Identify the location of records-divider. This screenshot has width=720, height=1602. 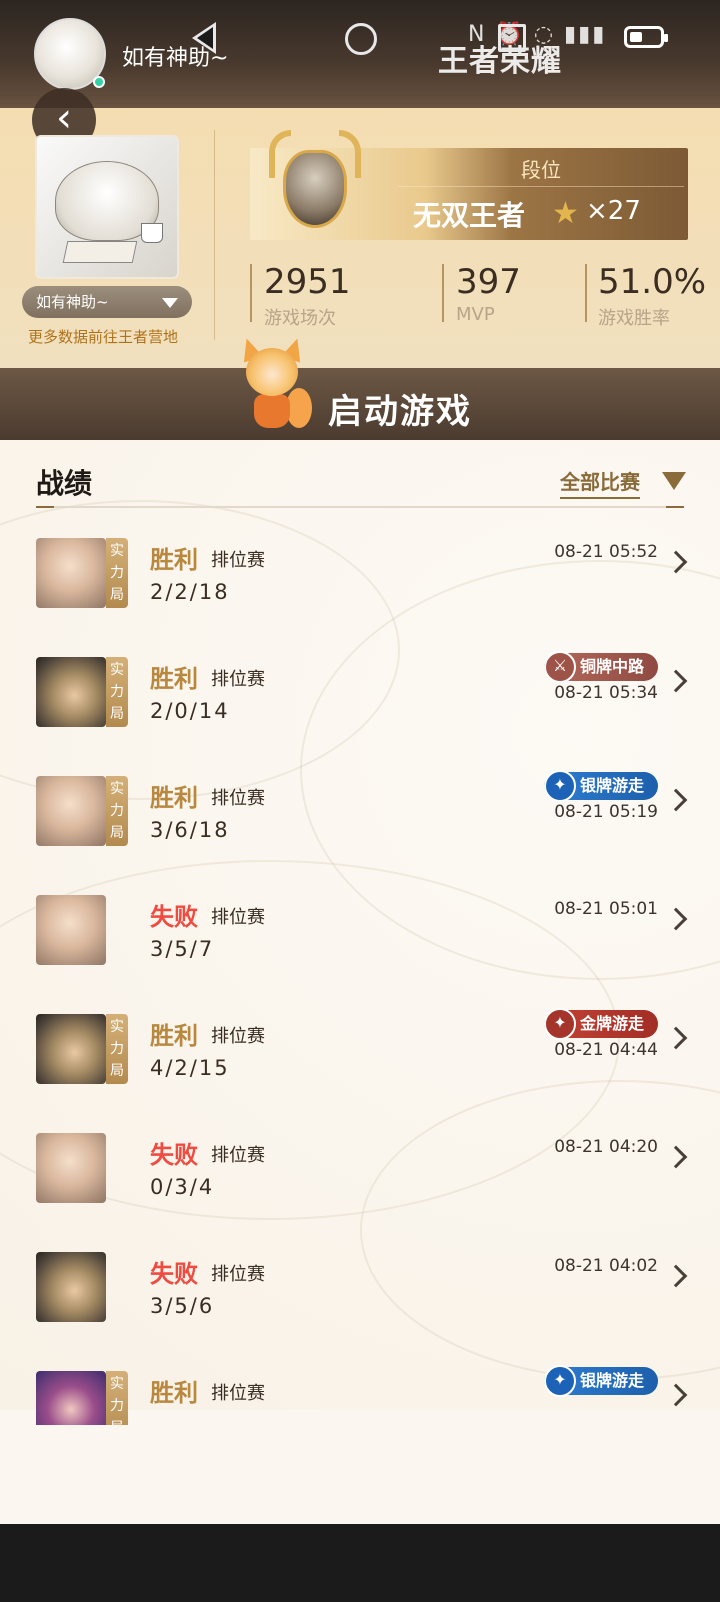
(360, 507).